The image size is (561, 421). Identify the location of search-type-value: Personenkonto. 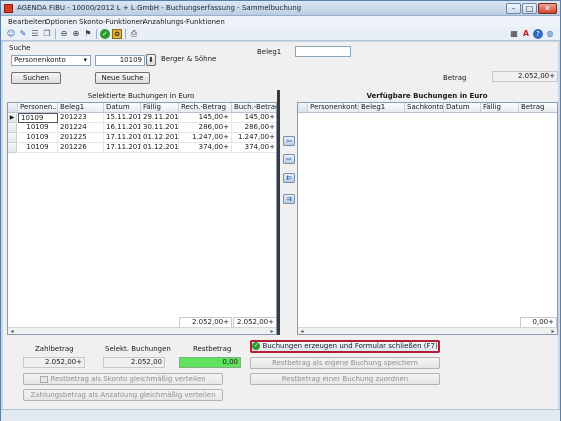
(40, 60).